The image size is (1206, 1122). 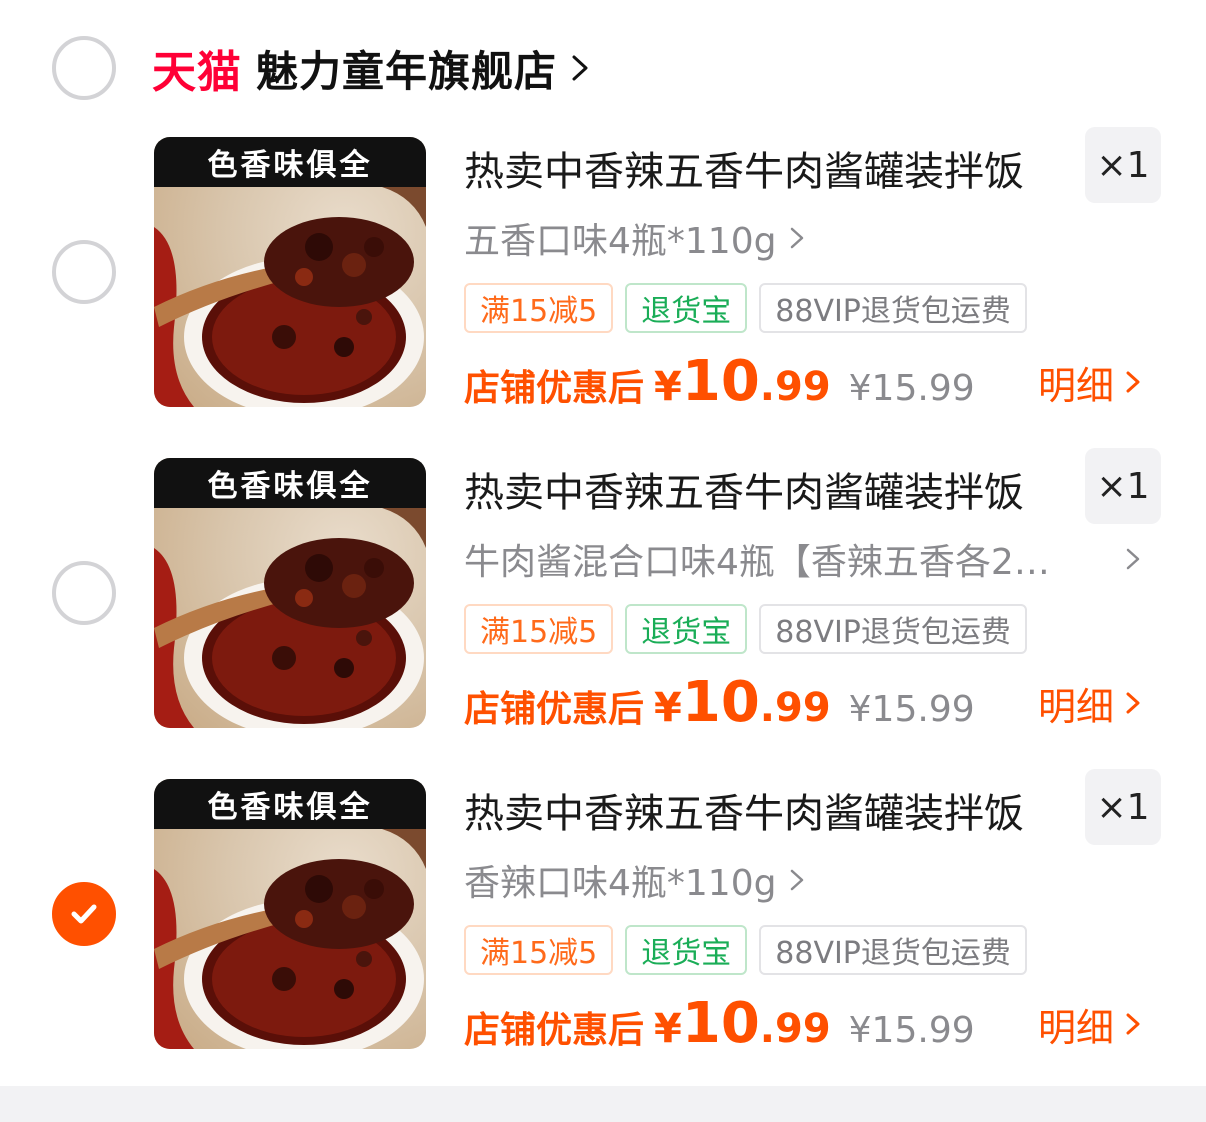 I want to click on tmall-logo: 天猫, so click(x=197, y=72).